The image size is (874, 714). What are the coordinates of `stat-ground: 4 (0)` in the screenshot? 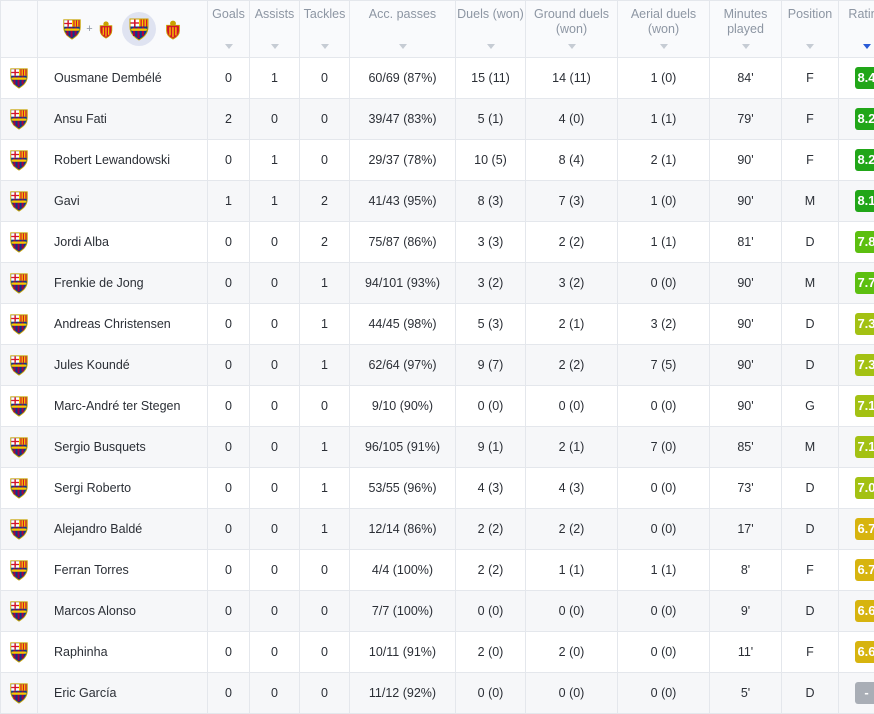 It's located at (572, 119).